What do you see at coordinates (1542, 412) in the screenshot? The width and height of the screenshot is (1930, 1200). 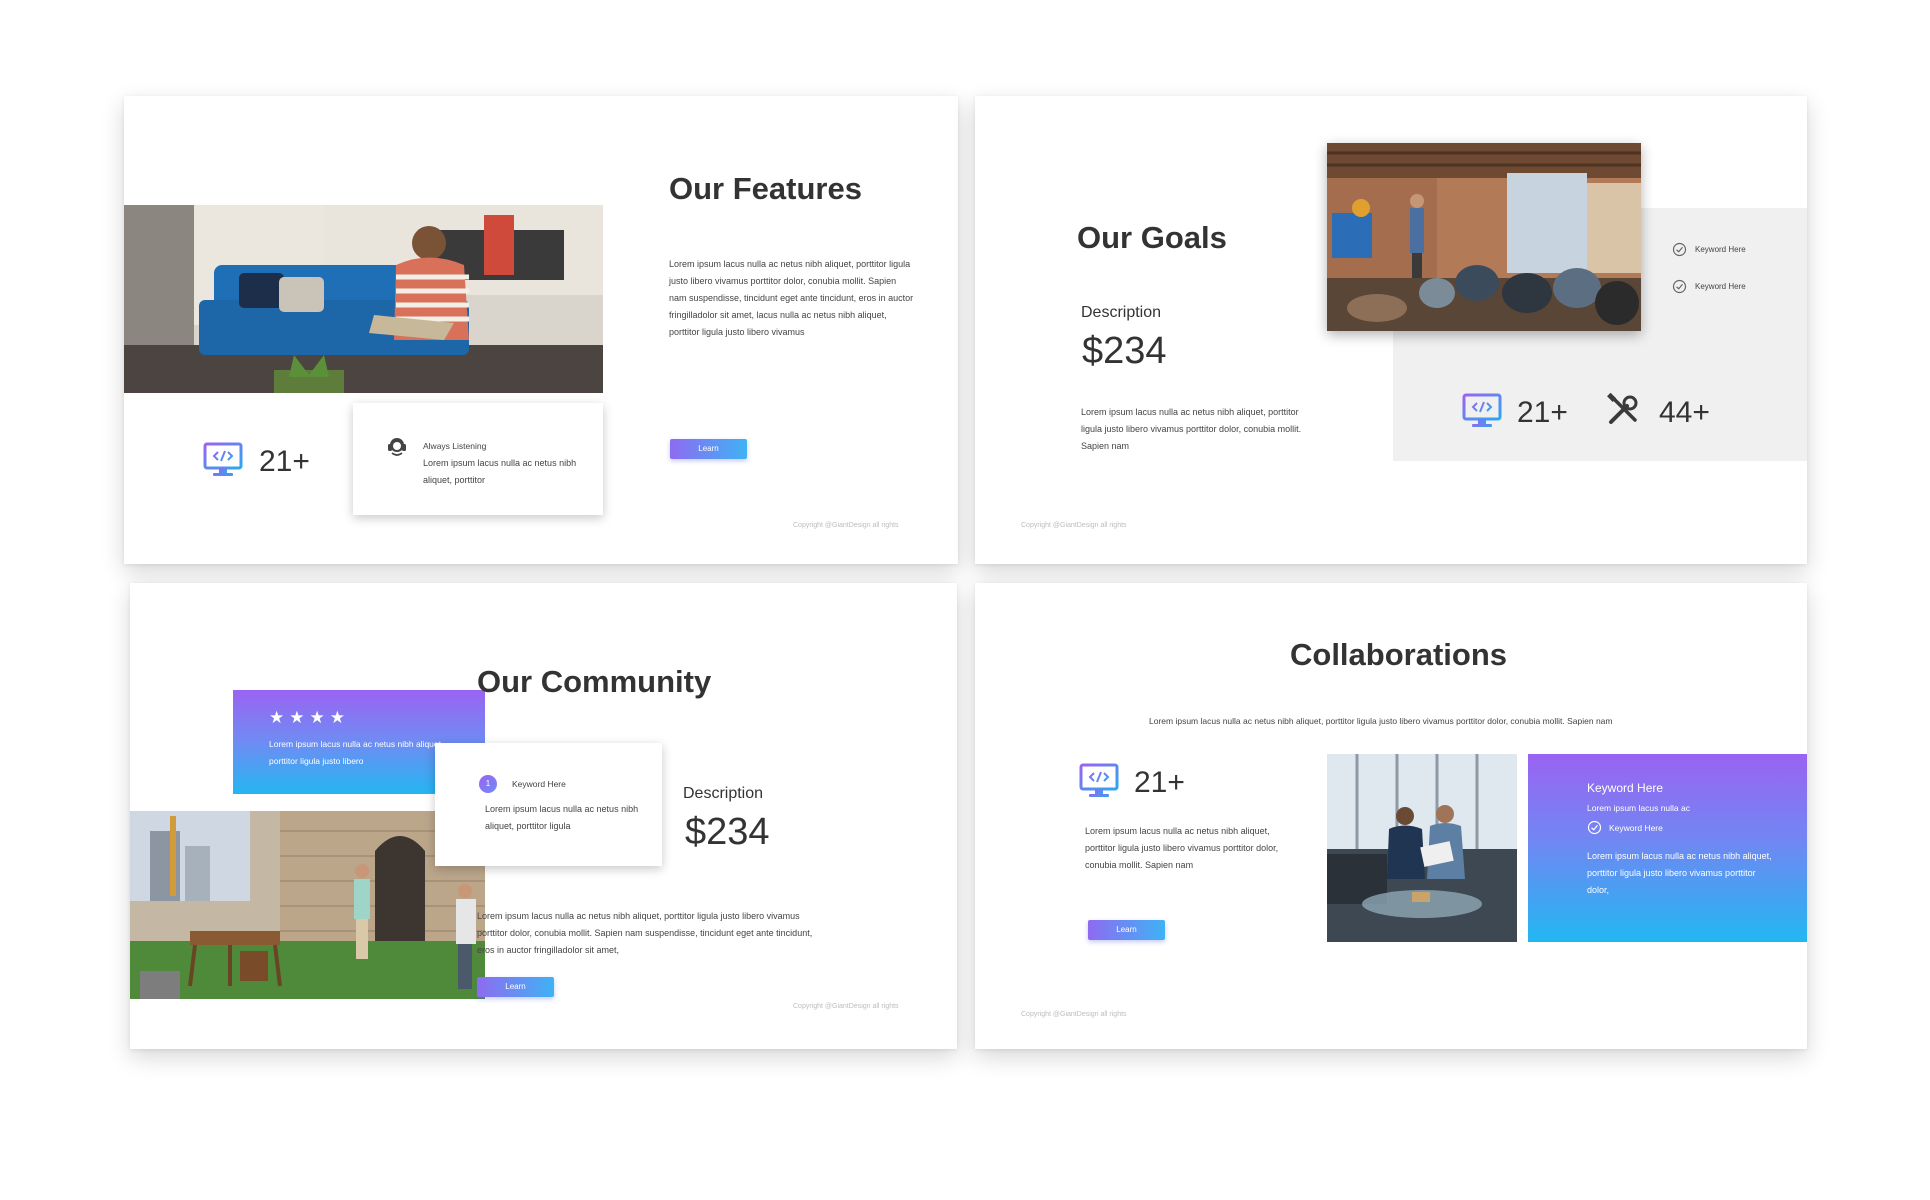 I see `stat-number-1: 21+` at bounding box center [1542, 412].